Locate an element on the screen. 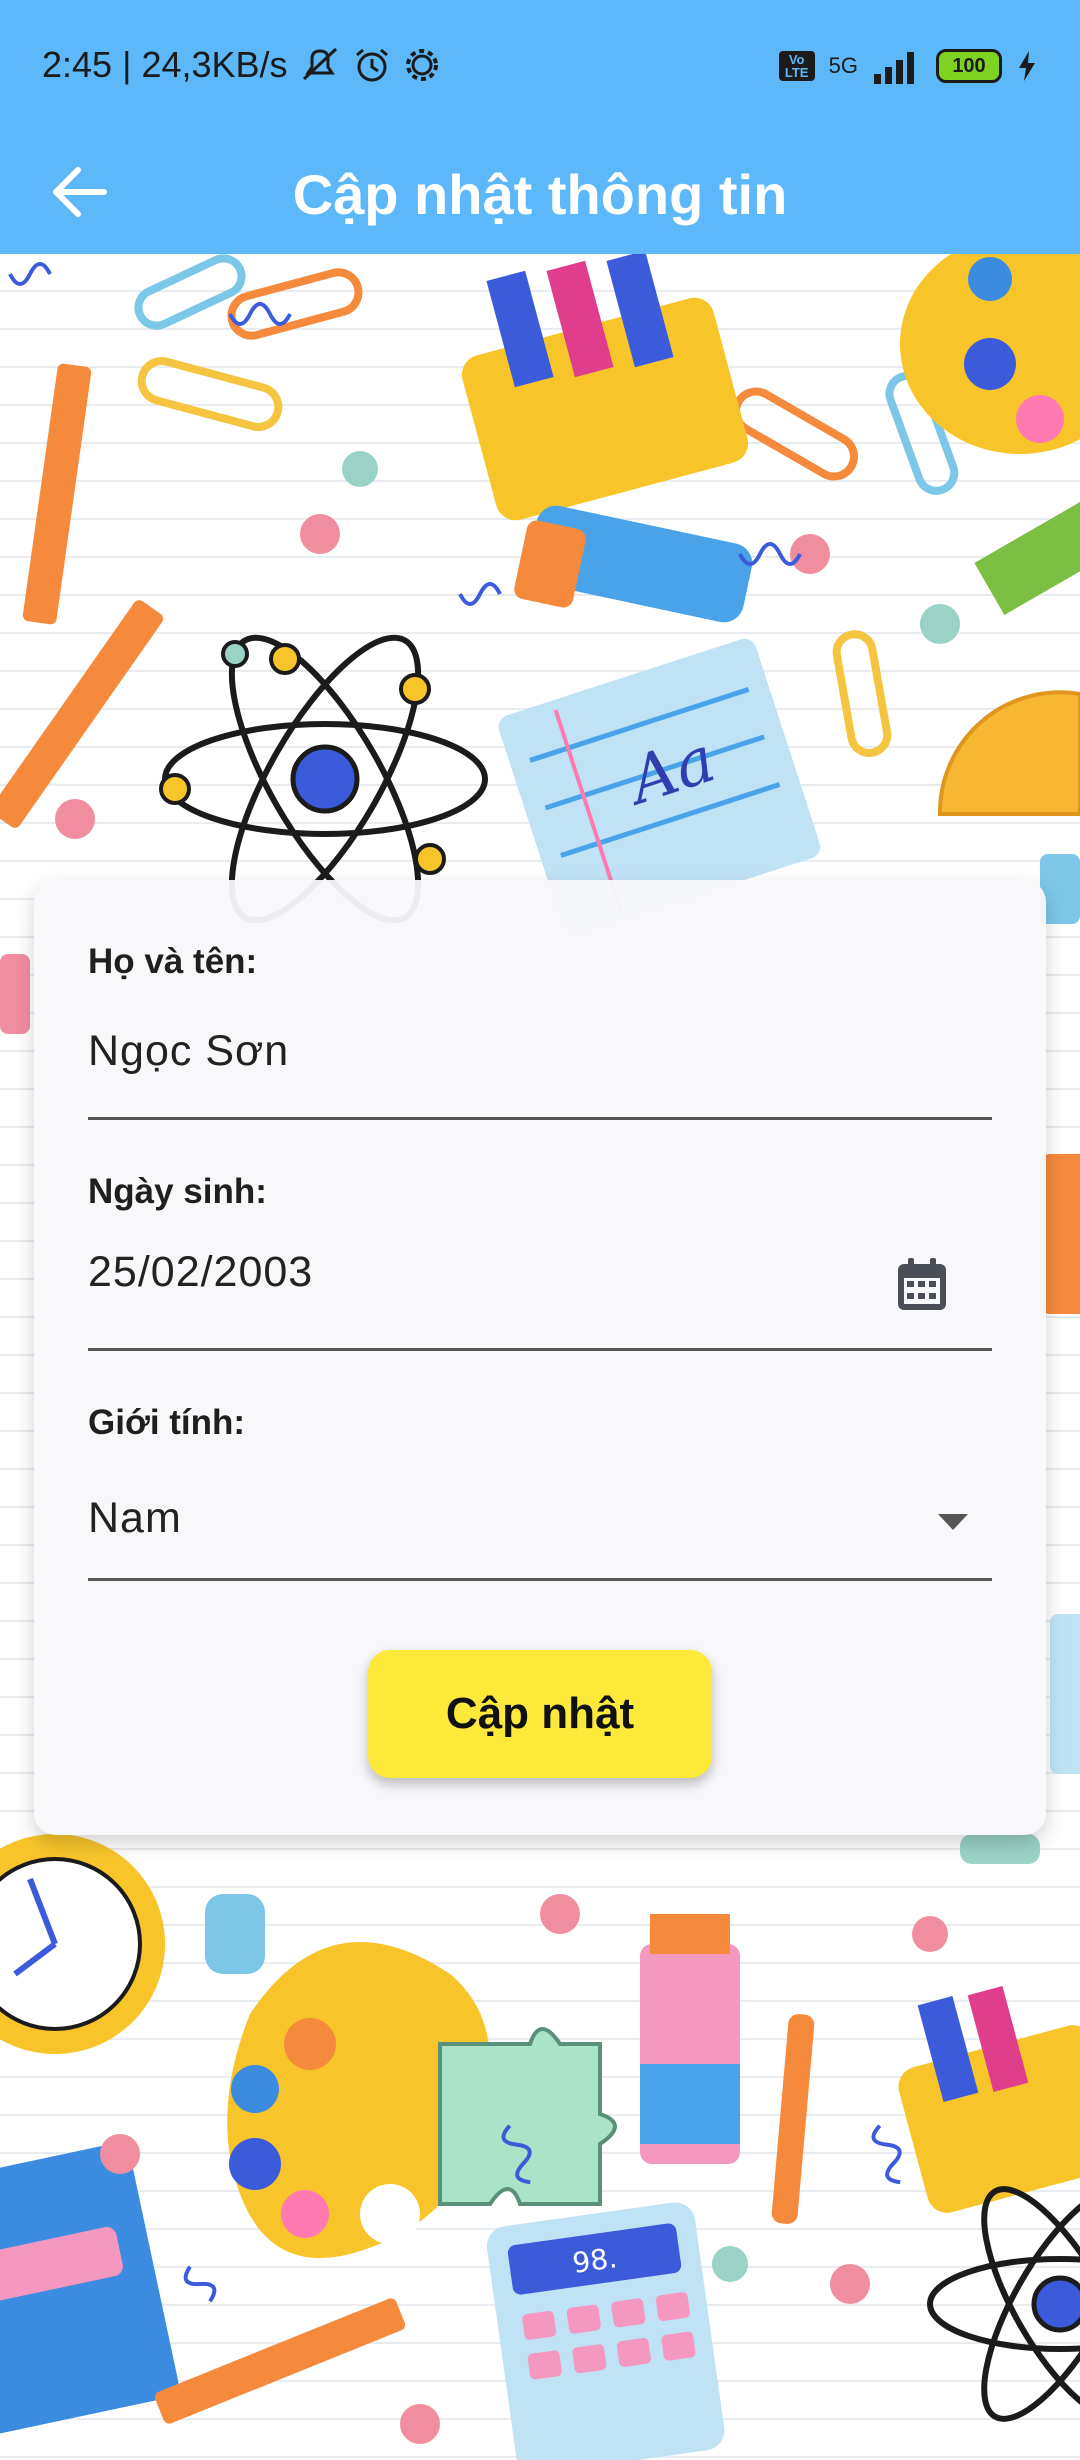 The width and height of the screenshot is (1080, 2460). charging-icon is located at coordinates (1027, 66).